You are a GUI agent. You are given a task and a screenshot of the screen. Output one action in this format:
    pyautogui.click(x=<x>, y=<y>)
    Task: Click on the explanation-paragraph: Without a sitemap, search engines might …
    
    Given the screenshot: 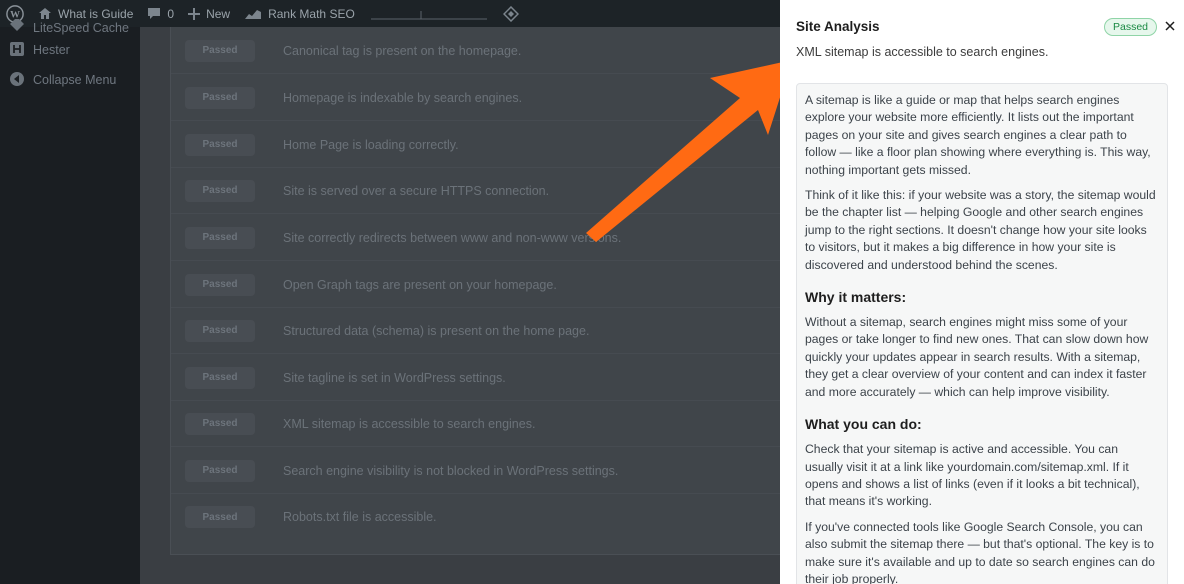 What is the action you would take?
    pyautogui.click(x=977, y=357)
    